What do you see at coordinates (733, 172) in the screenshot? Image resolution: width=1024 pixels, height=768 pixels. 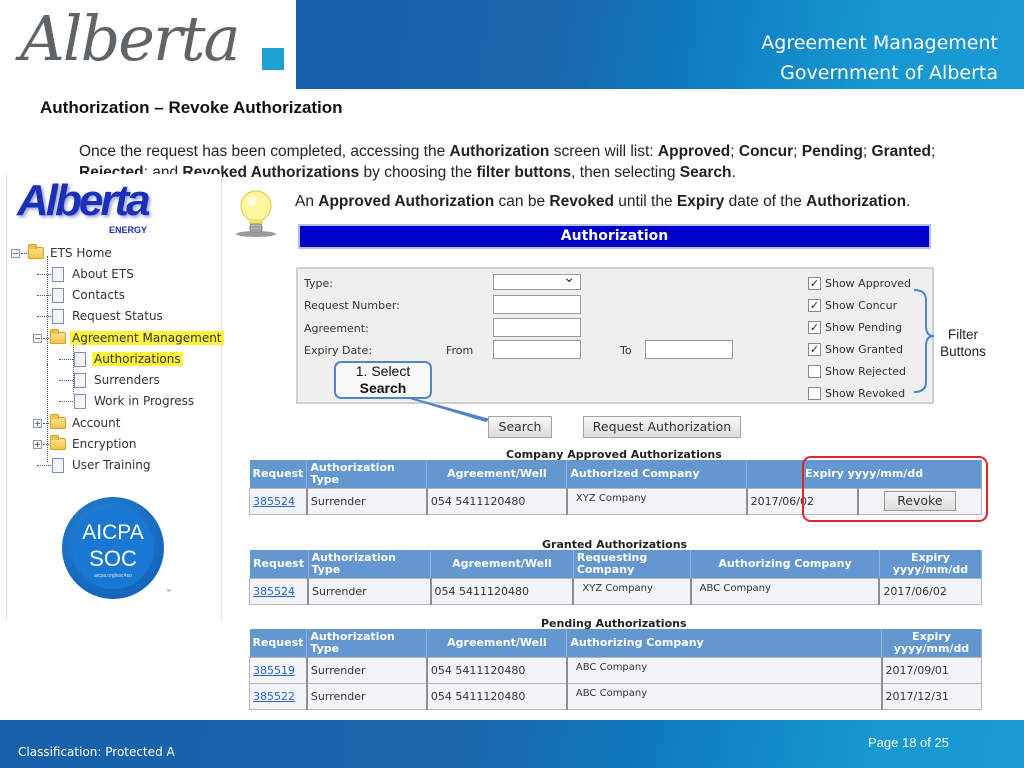 I see `intro-segment: .` at bounding box center [733, 172].